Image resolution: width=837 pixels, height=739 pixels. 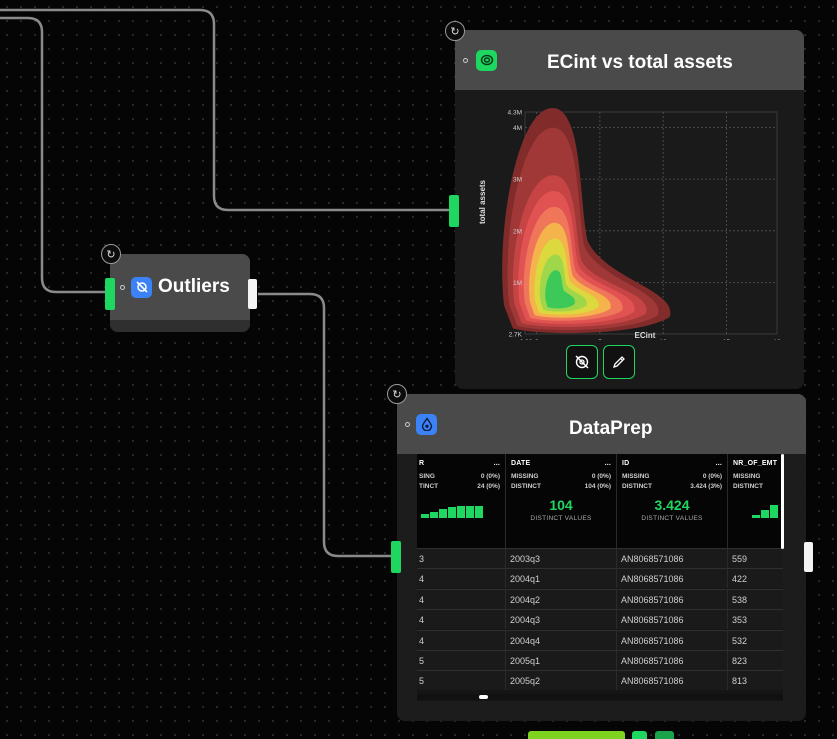 I want to click on horizontal-scrollbar, so click(x=600, y=697).